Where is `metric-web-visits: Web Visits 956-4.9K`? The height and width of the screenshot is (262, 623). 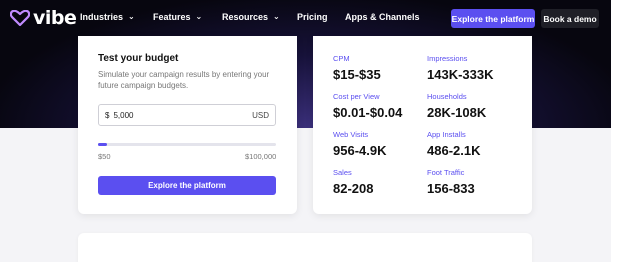
metric-web-visits: Web Visits 956-4.9K is located at coordinates (359, 144).